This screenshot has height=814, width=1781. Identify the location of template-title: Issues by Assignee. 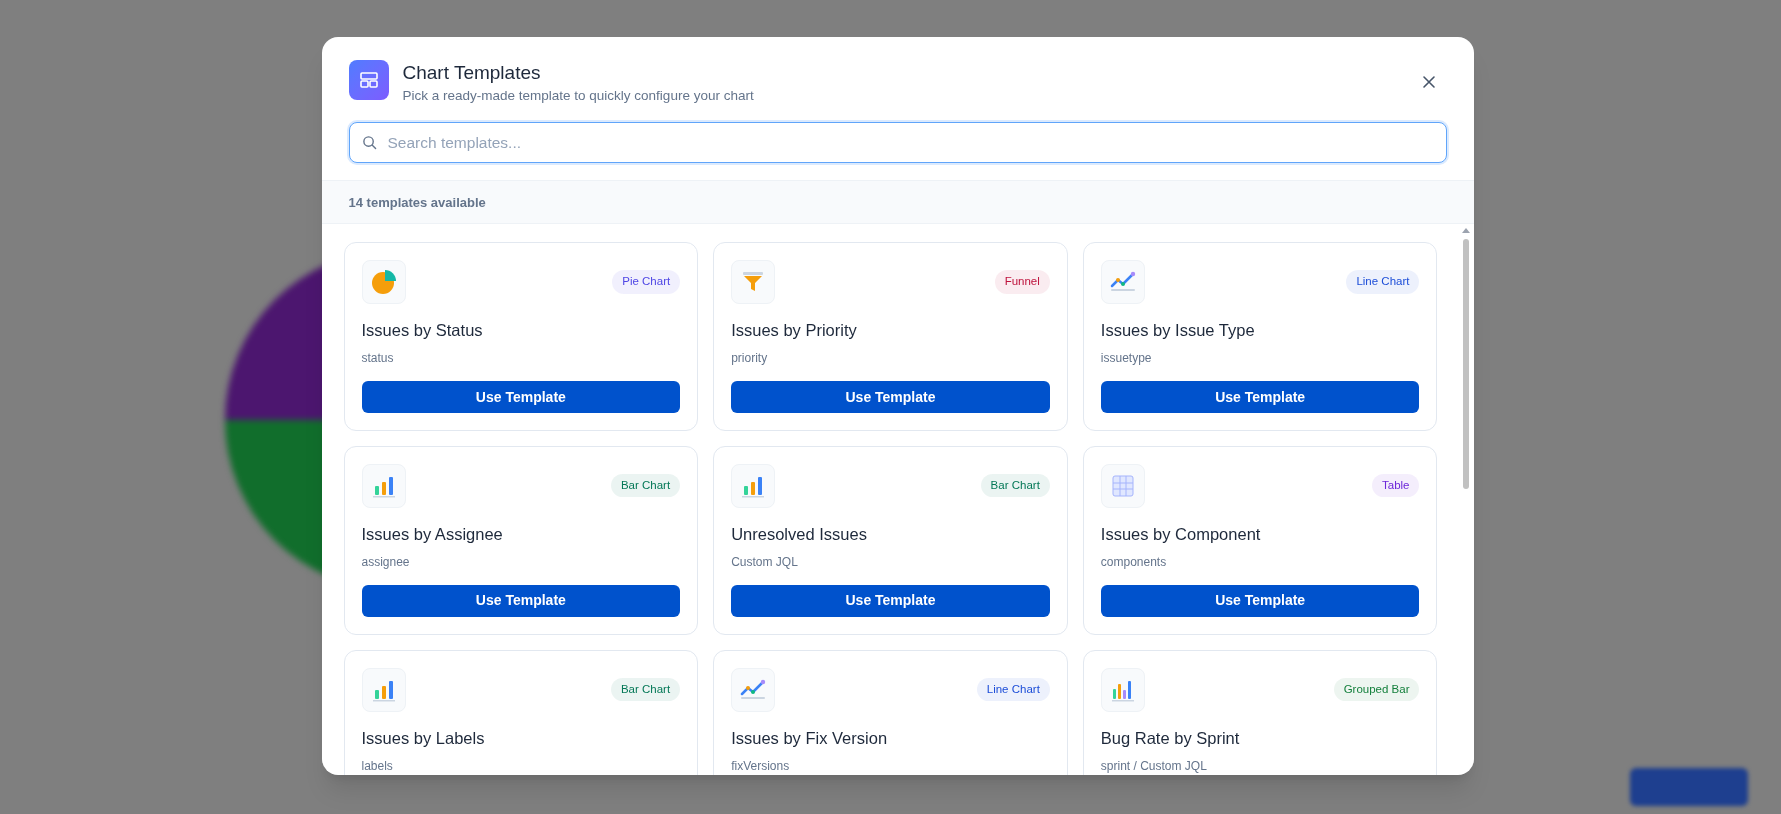
(432, 534).